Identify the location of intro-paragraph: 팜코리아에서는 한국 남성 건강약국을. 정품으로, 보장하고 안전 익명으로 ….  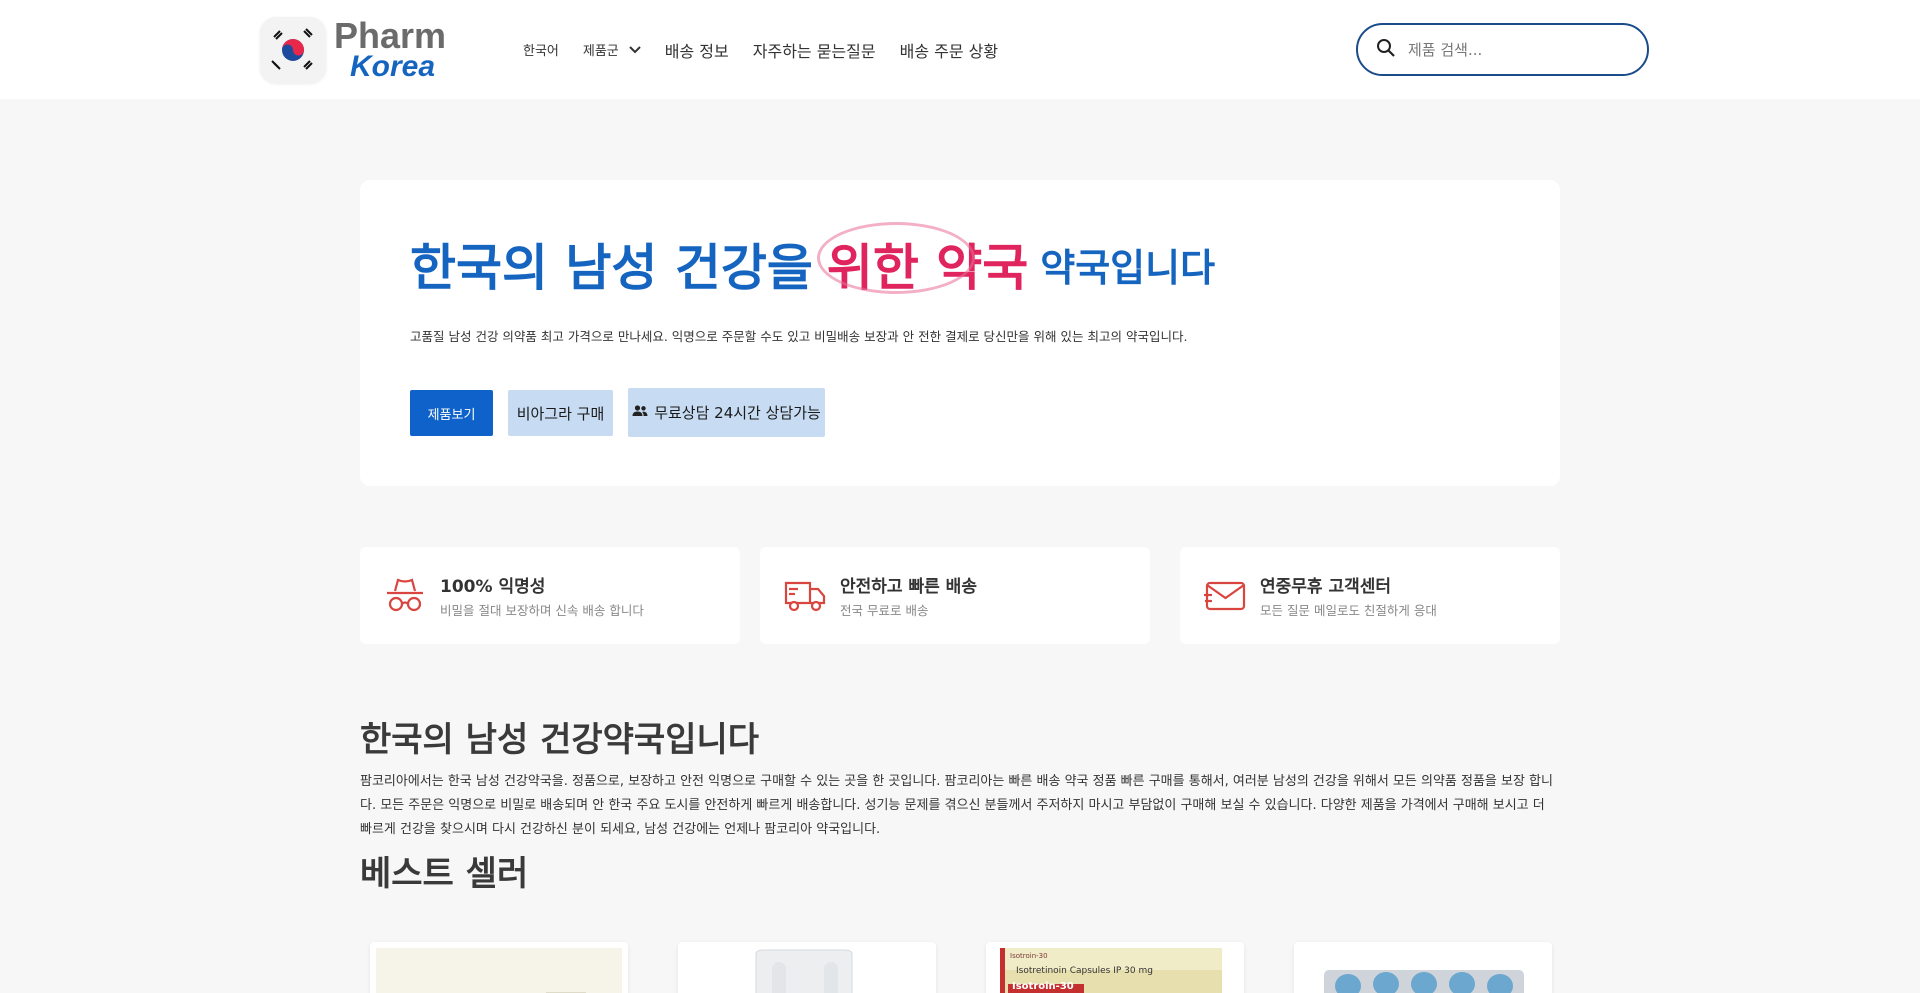
(956, 805).